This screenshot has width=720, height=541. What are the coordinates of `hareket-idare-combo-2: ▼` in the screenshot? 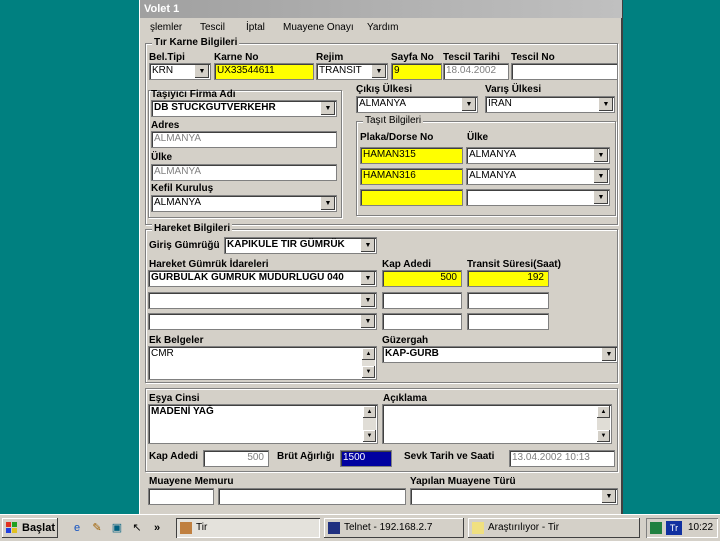 It's located at (262, 300).